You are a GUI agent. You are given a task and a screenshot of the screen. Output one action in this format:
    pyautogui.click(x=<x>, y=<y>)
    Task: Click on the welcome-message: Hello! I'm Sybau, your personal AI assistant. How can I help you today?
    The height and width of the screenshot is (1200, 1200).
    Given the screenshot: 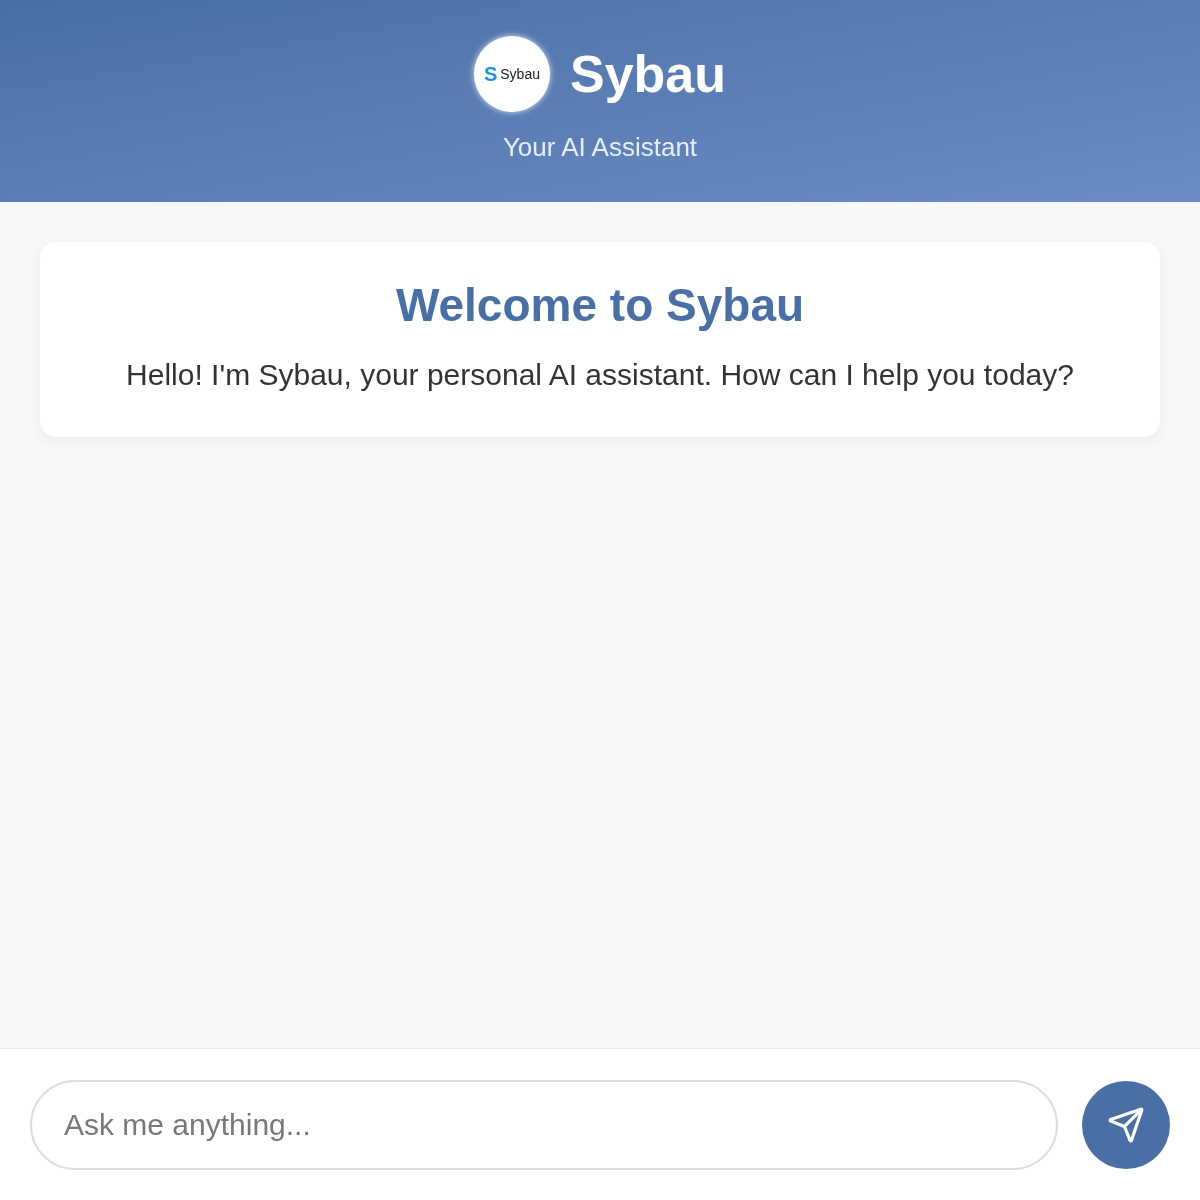 What is the action you would take?
    pyautogui.click(x=600, y=375)
    